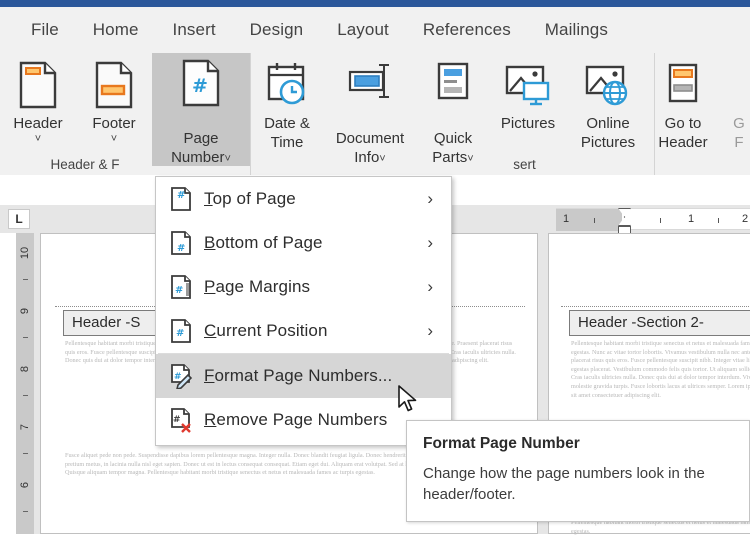  What do you see at coordinates (25, 485) in the screenshot?
I see `vruler-label-6: 6` at bounding box center [25, 485].